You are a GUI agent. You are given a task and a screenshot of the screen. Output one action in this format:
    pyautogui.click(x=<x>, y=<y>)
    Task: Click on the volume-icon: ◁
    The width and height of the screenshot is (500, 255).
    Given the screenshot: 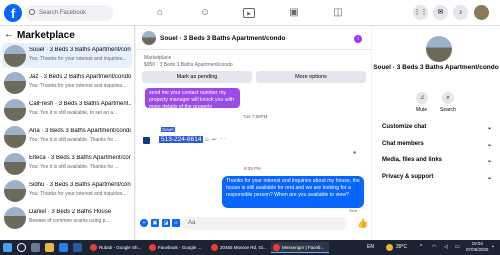 What is the action you would take?
    pyautogui.click(x=446, y=247)
    